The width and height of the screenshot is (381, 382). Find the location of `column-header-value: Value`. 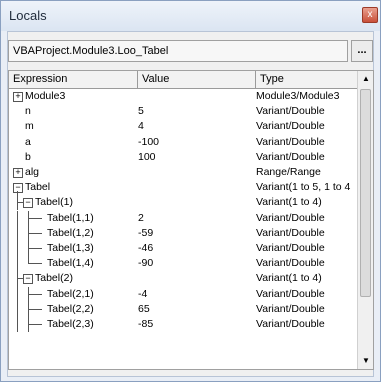

column-header-value: Value is located at coordinates (197, 79).